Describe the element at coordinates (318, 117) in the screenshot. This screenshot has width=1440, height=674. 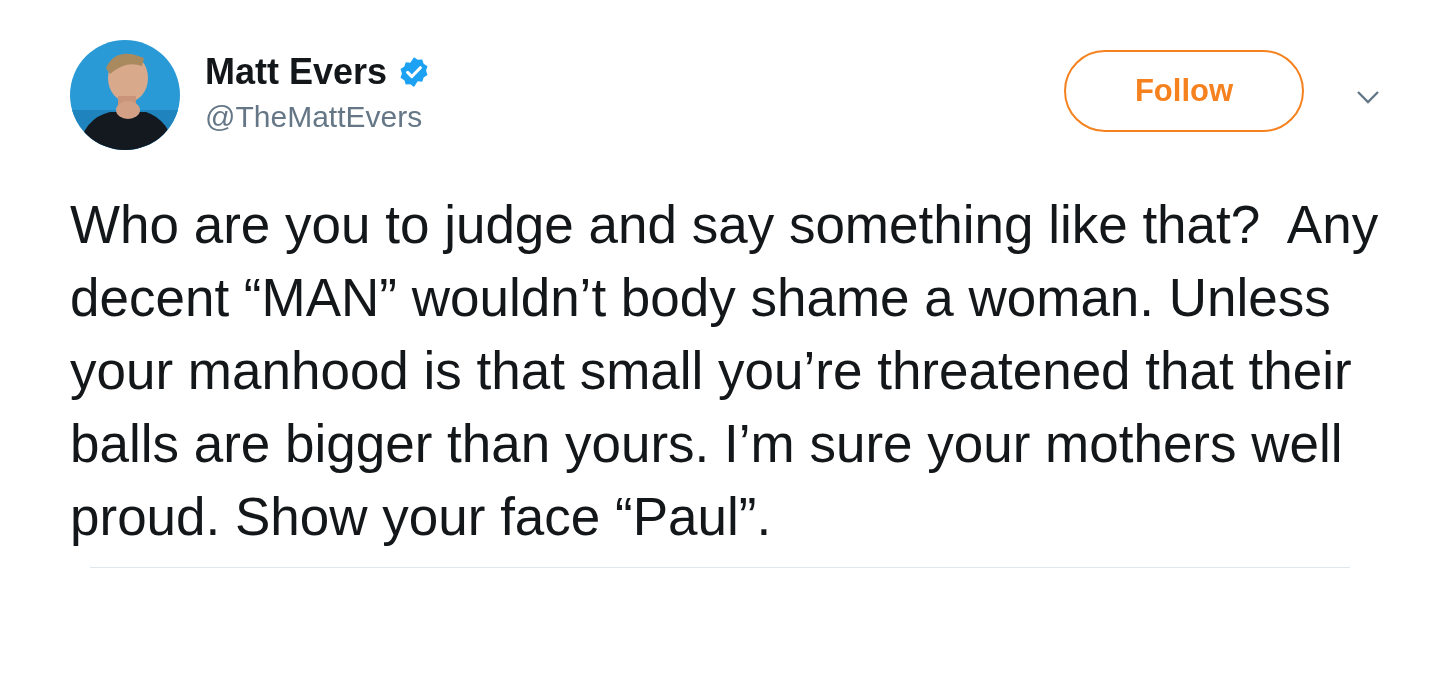
I see `user-handle: @TheMattEvers` at that location.